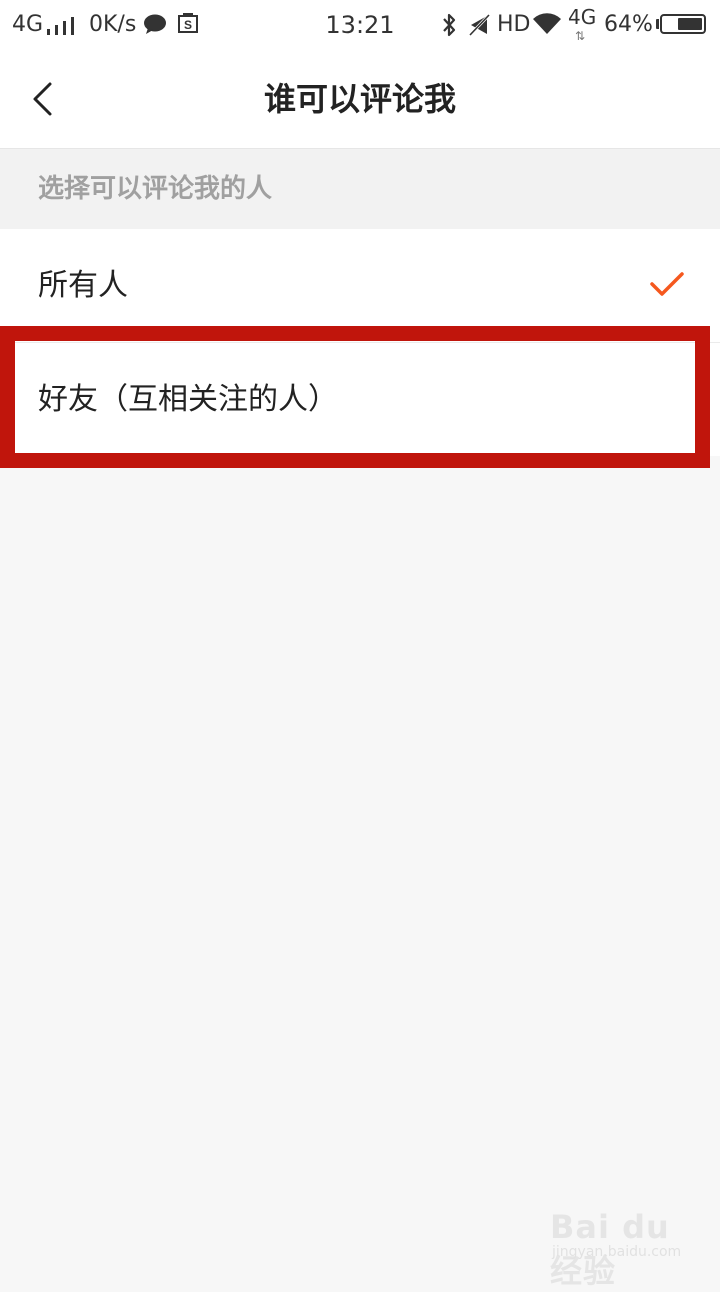  I want to click on battery-icon, so click(683, 24).